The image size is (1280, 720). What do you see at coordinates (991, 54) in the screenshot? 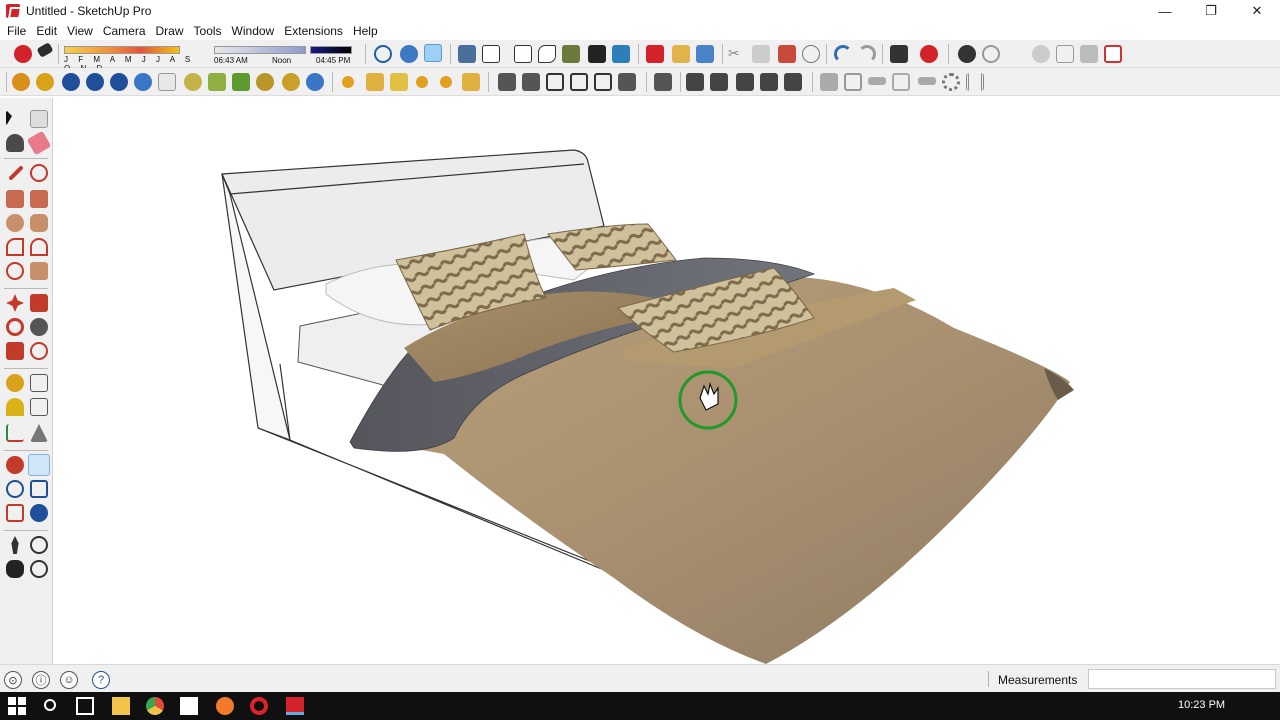
I see `materials-icon` at bounding box center [991, 54].